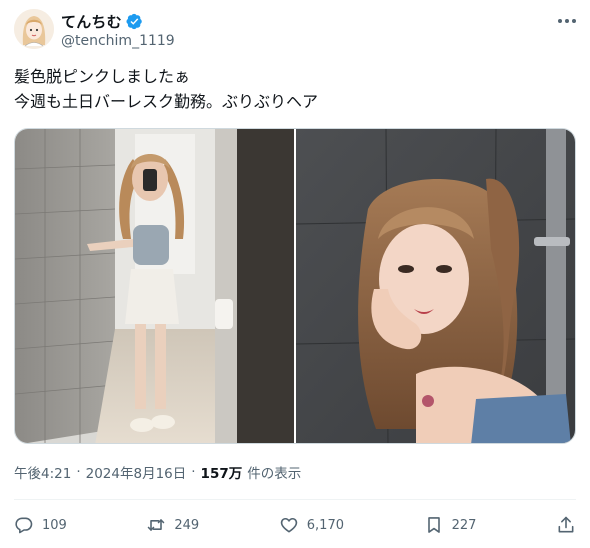 Image resolution: width=590 pixels, height=548 pixels. What do you see at coordinates (289, 525) in the screenshot?
I see `heart-icon` at bounding box center [289, 525].